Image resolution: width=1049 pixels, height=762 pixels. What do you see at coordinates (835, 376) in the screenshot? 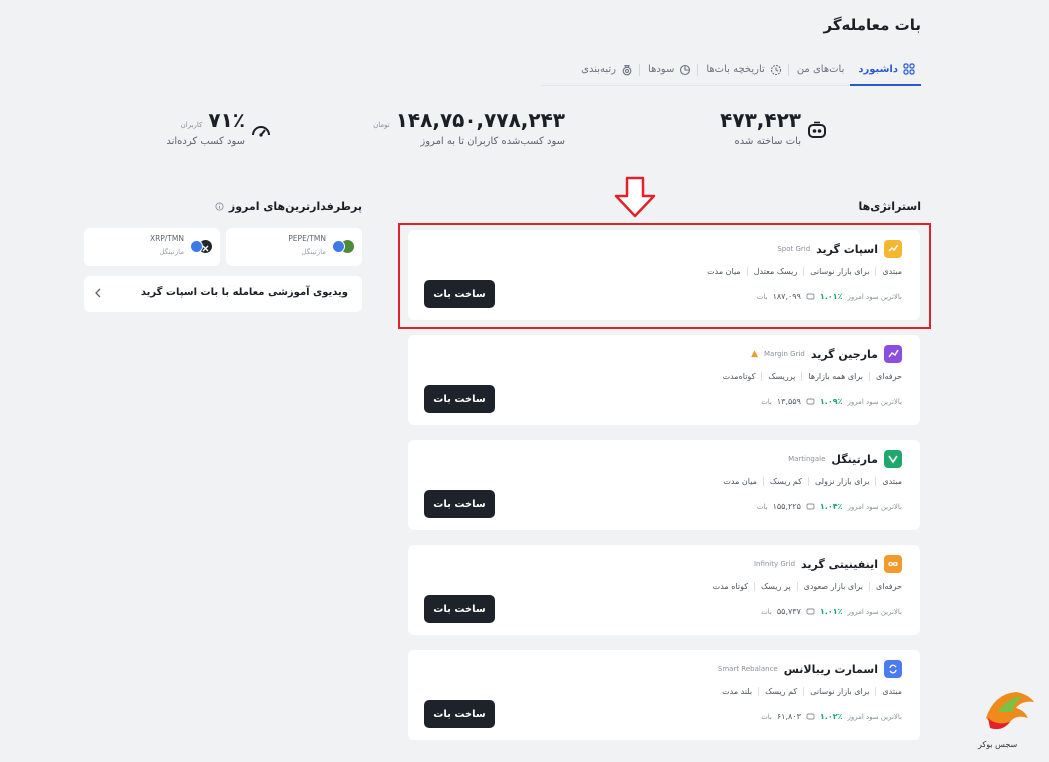
I see `strategy-tag: برای همه بازارها` at bounding box center [835, 376].